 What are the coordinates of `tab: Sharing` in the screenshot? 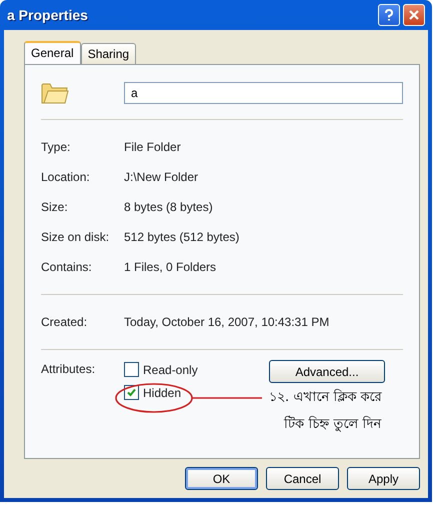 It's located at (108, 53).